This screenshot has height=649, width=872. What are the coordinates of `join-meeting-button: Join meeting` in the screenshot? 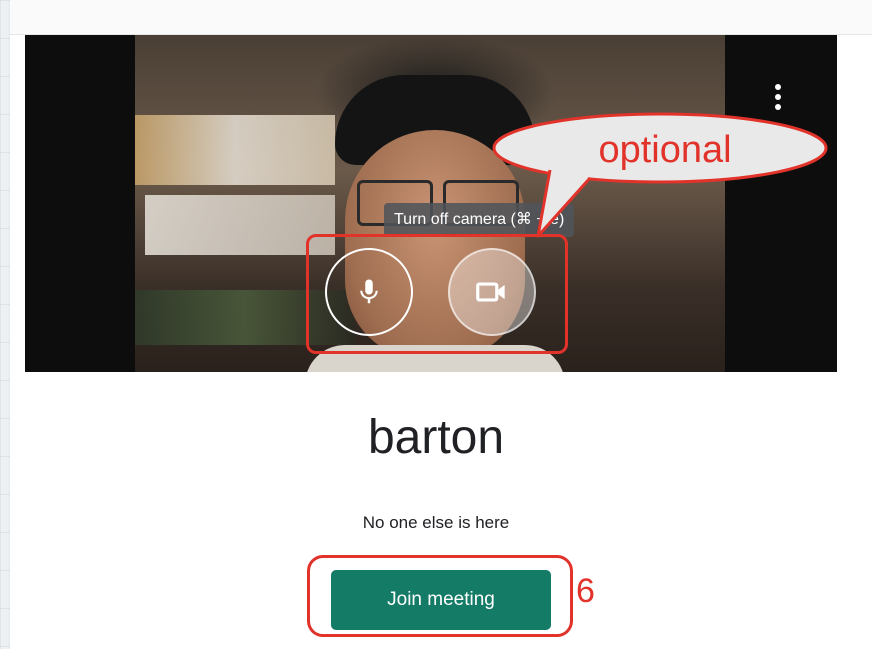 It's located at (441, 600).